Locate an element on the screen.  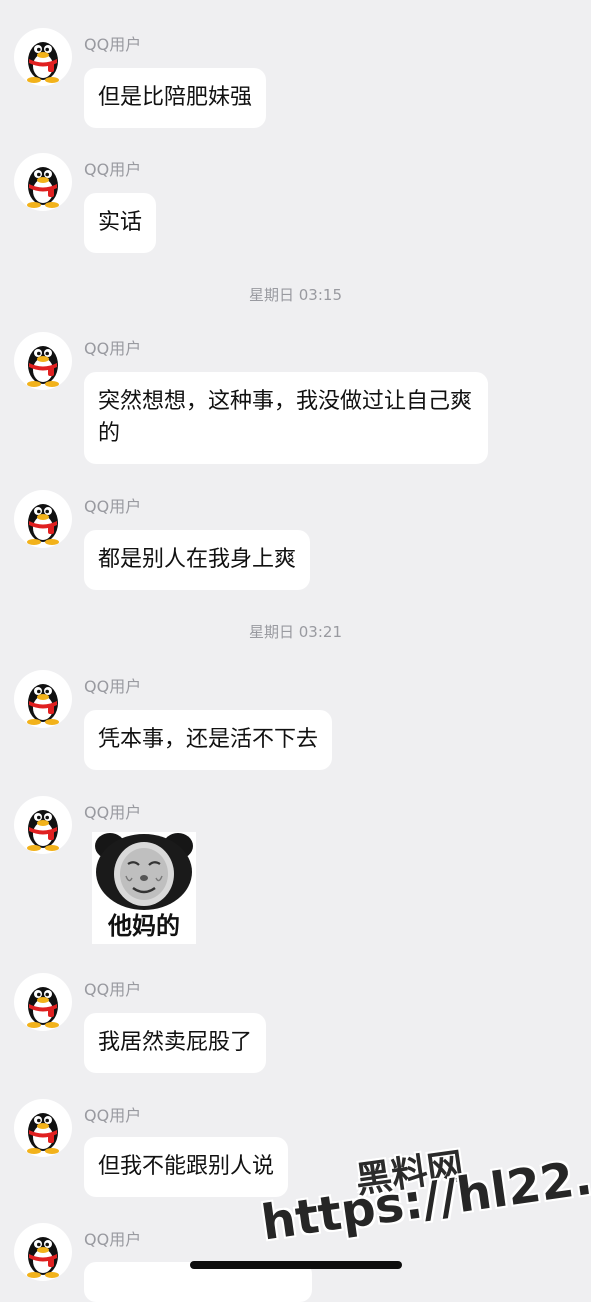
sticker-caption: 他妈的 is located at coordinates (144, 926).